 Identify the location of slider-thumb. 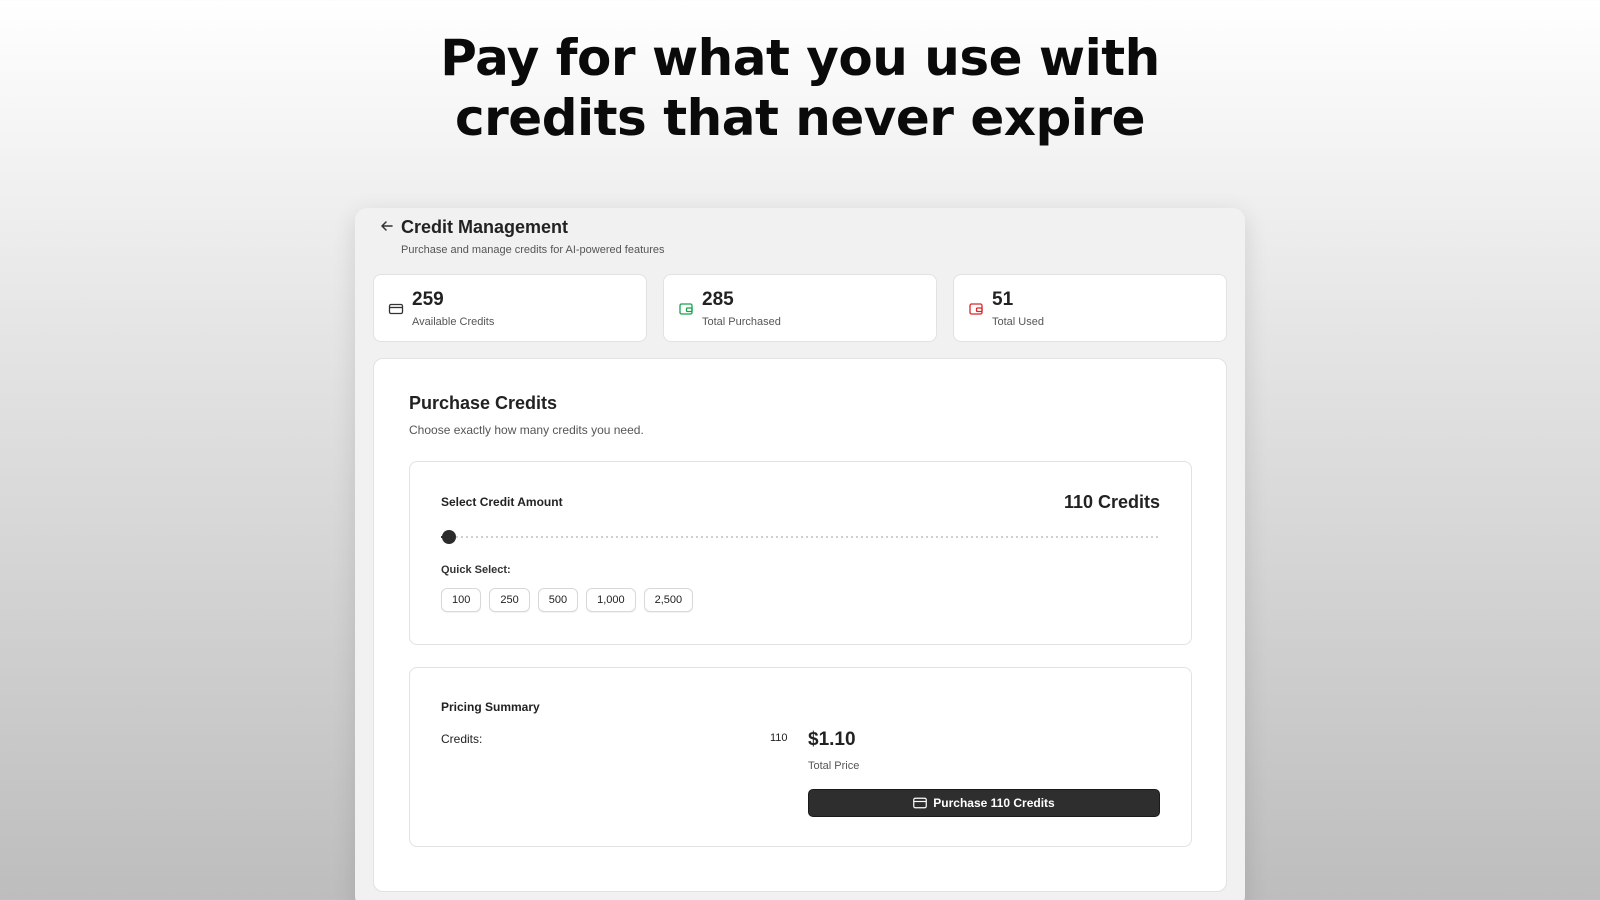
(448, 537).